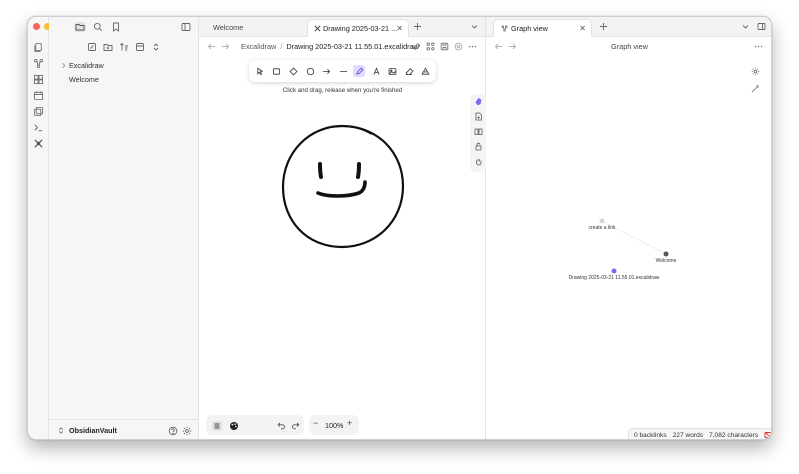  Describe the element at coordinates (478, 146) in the screenshot. I see `lock-icon` at that location.